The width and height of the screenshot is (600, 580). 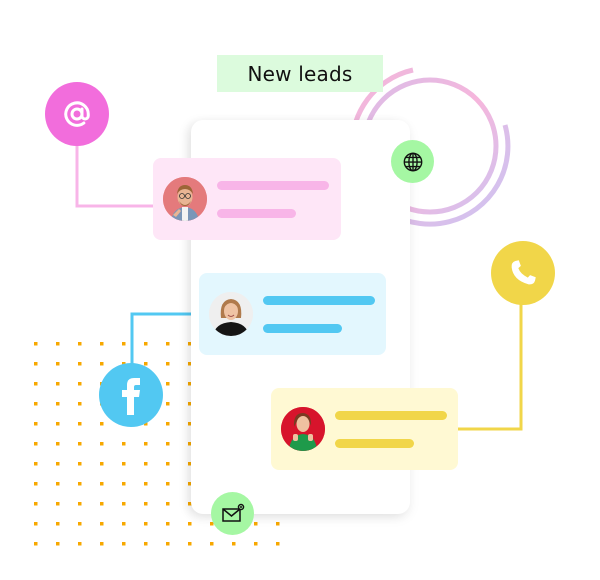 I want to click on lead-card-phone, so click(x=364, y=429).